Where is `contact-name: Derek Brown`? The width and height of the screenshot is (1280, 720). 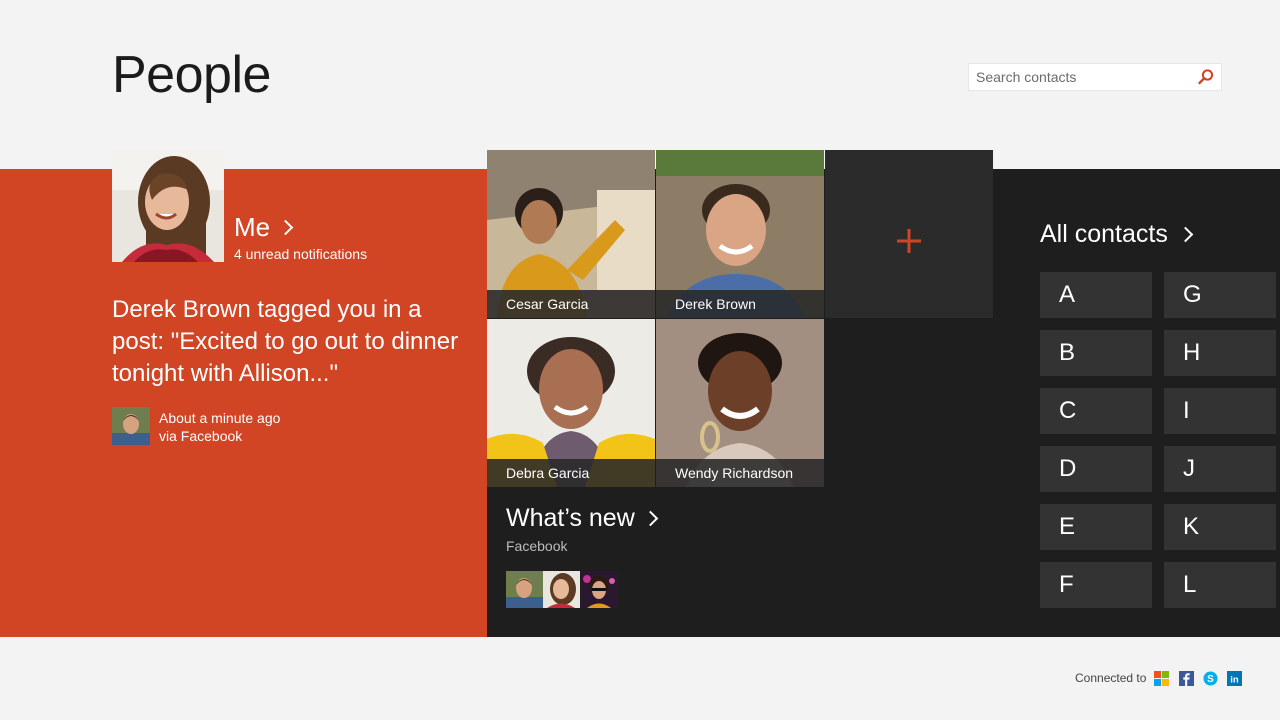
contact-name: Derek Brown is located at coordinates (740, 304).